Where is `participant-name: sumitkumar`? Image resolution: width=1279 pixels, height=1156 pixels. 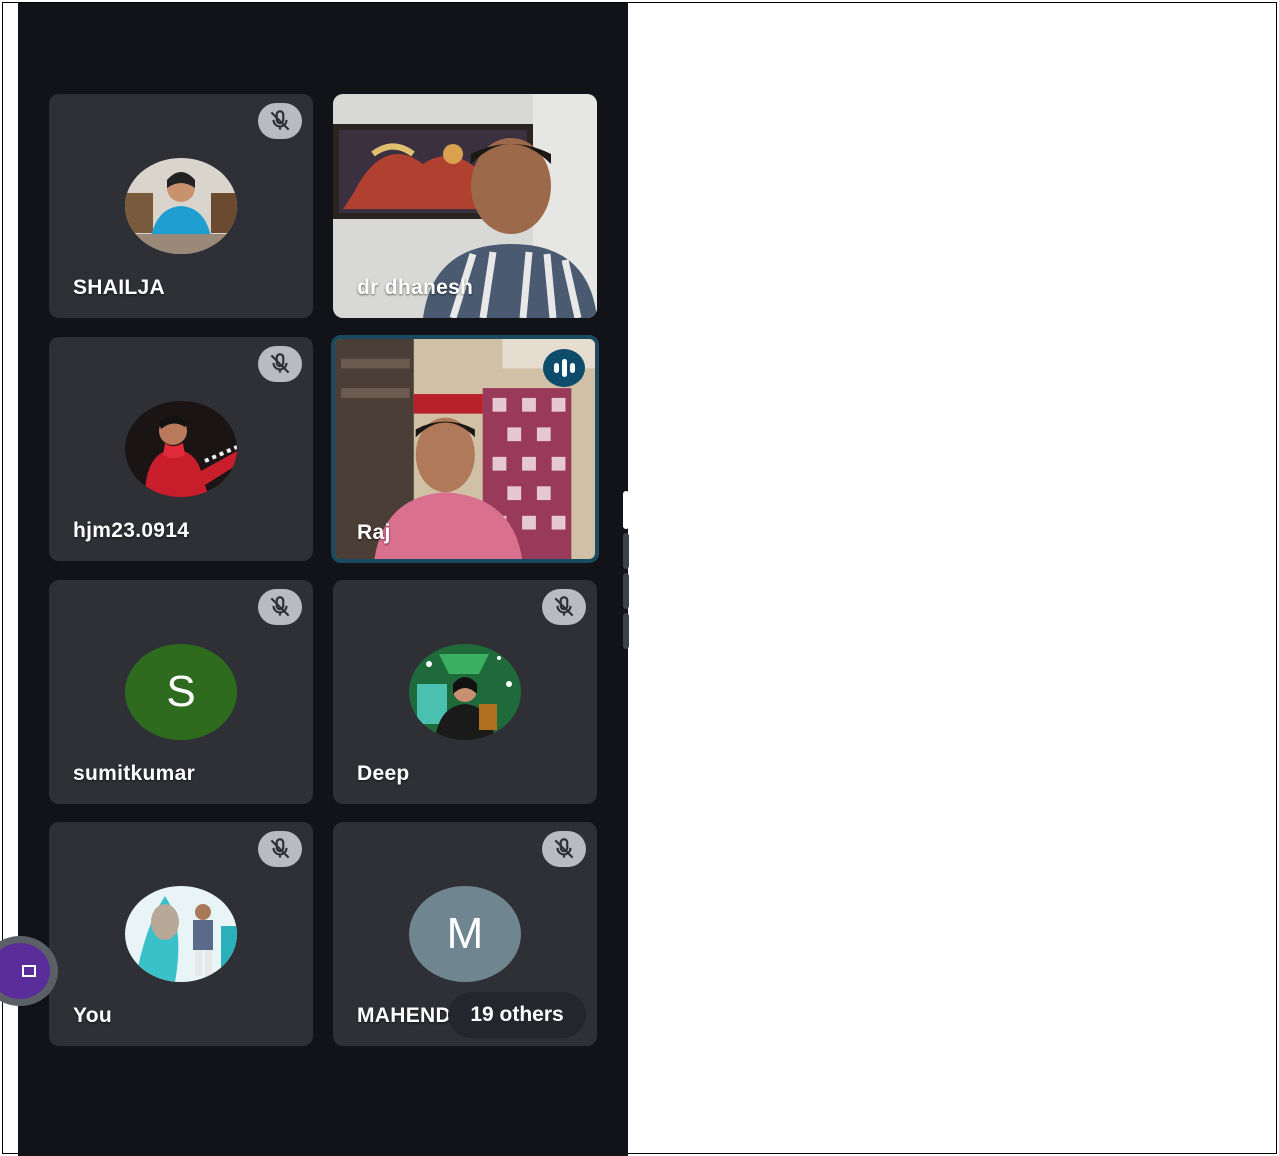 participant-name: sumitkumar is located at coordinates (134, 773).